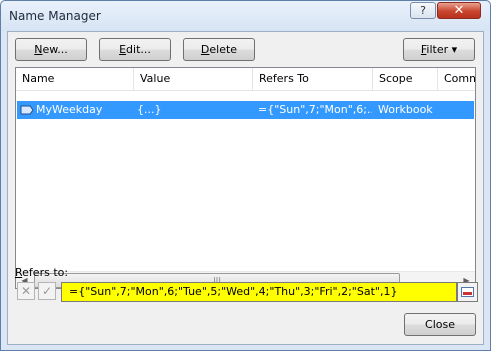  Describe the element at coordinates (26, 291) in the screenshot. I see `cancel-edit-button: ✕` at that location.